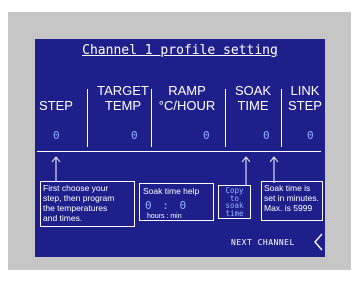  What do you see at coordinates (180, 50) in the screenshot?
I see `screen-title: Channel 1 profile setting` at bounding box center [180, 50].